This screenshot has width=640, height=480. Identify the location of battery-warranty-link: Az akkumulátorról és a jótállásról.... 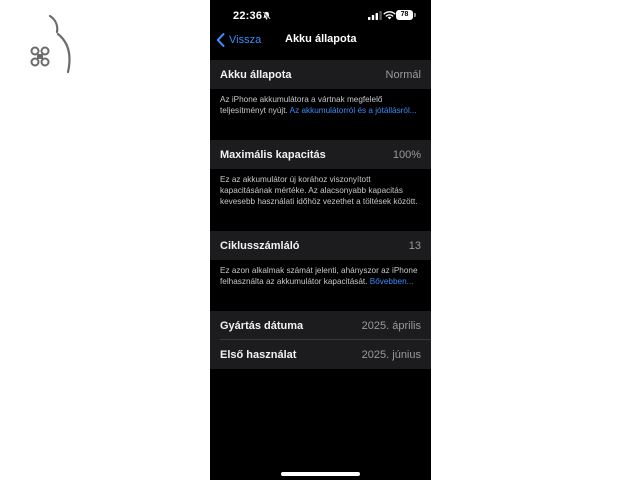
(353, 110).